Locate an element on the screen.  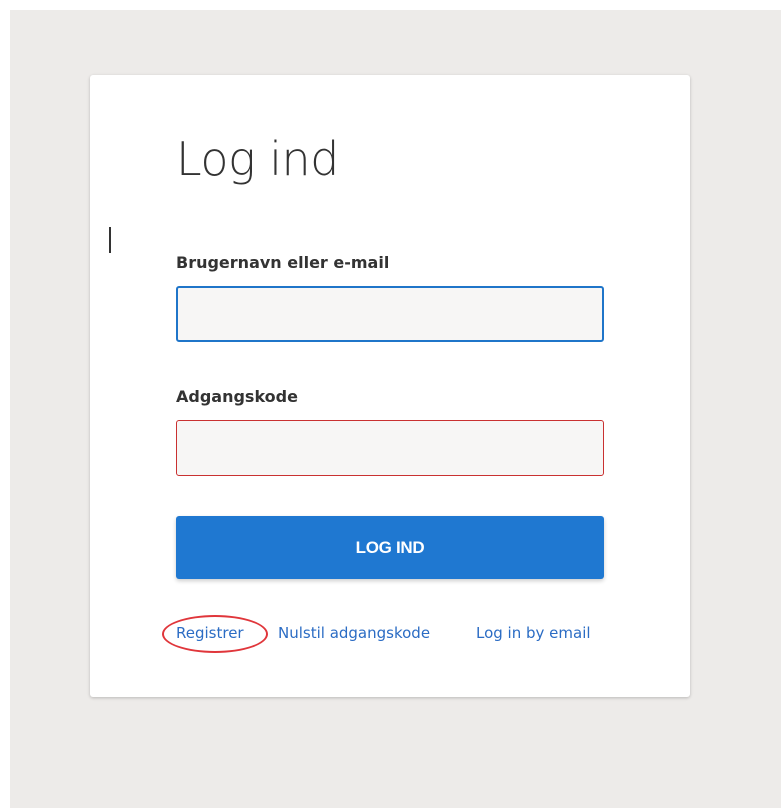
reset-password-link: Nulstil adgangskode is located at coordinates (354, 633).